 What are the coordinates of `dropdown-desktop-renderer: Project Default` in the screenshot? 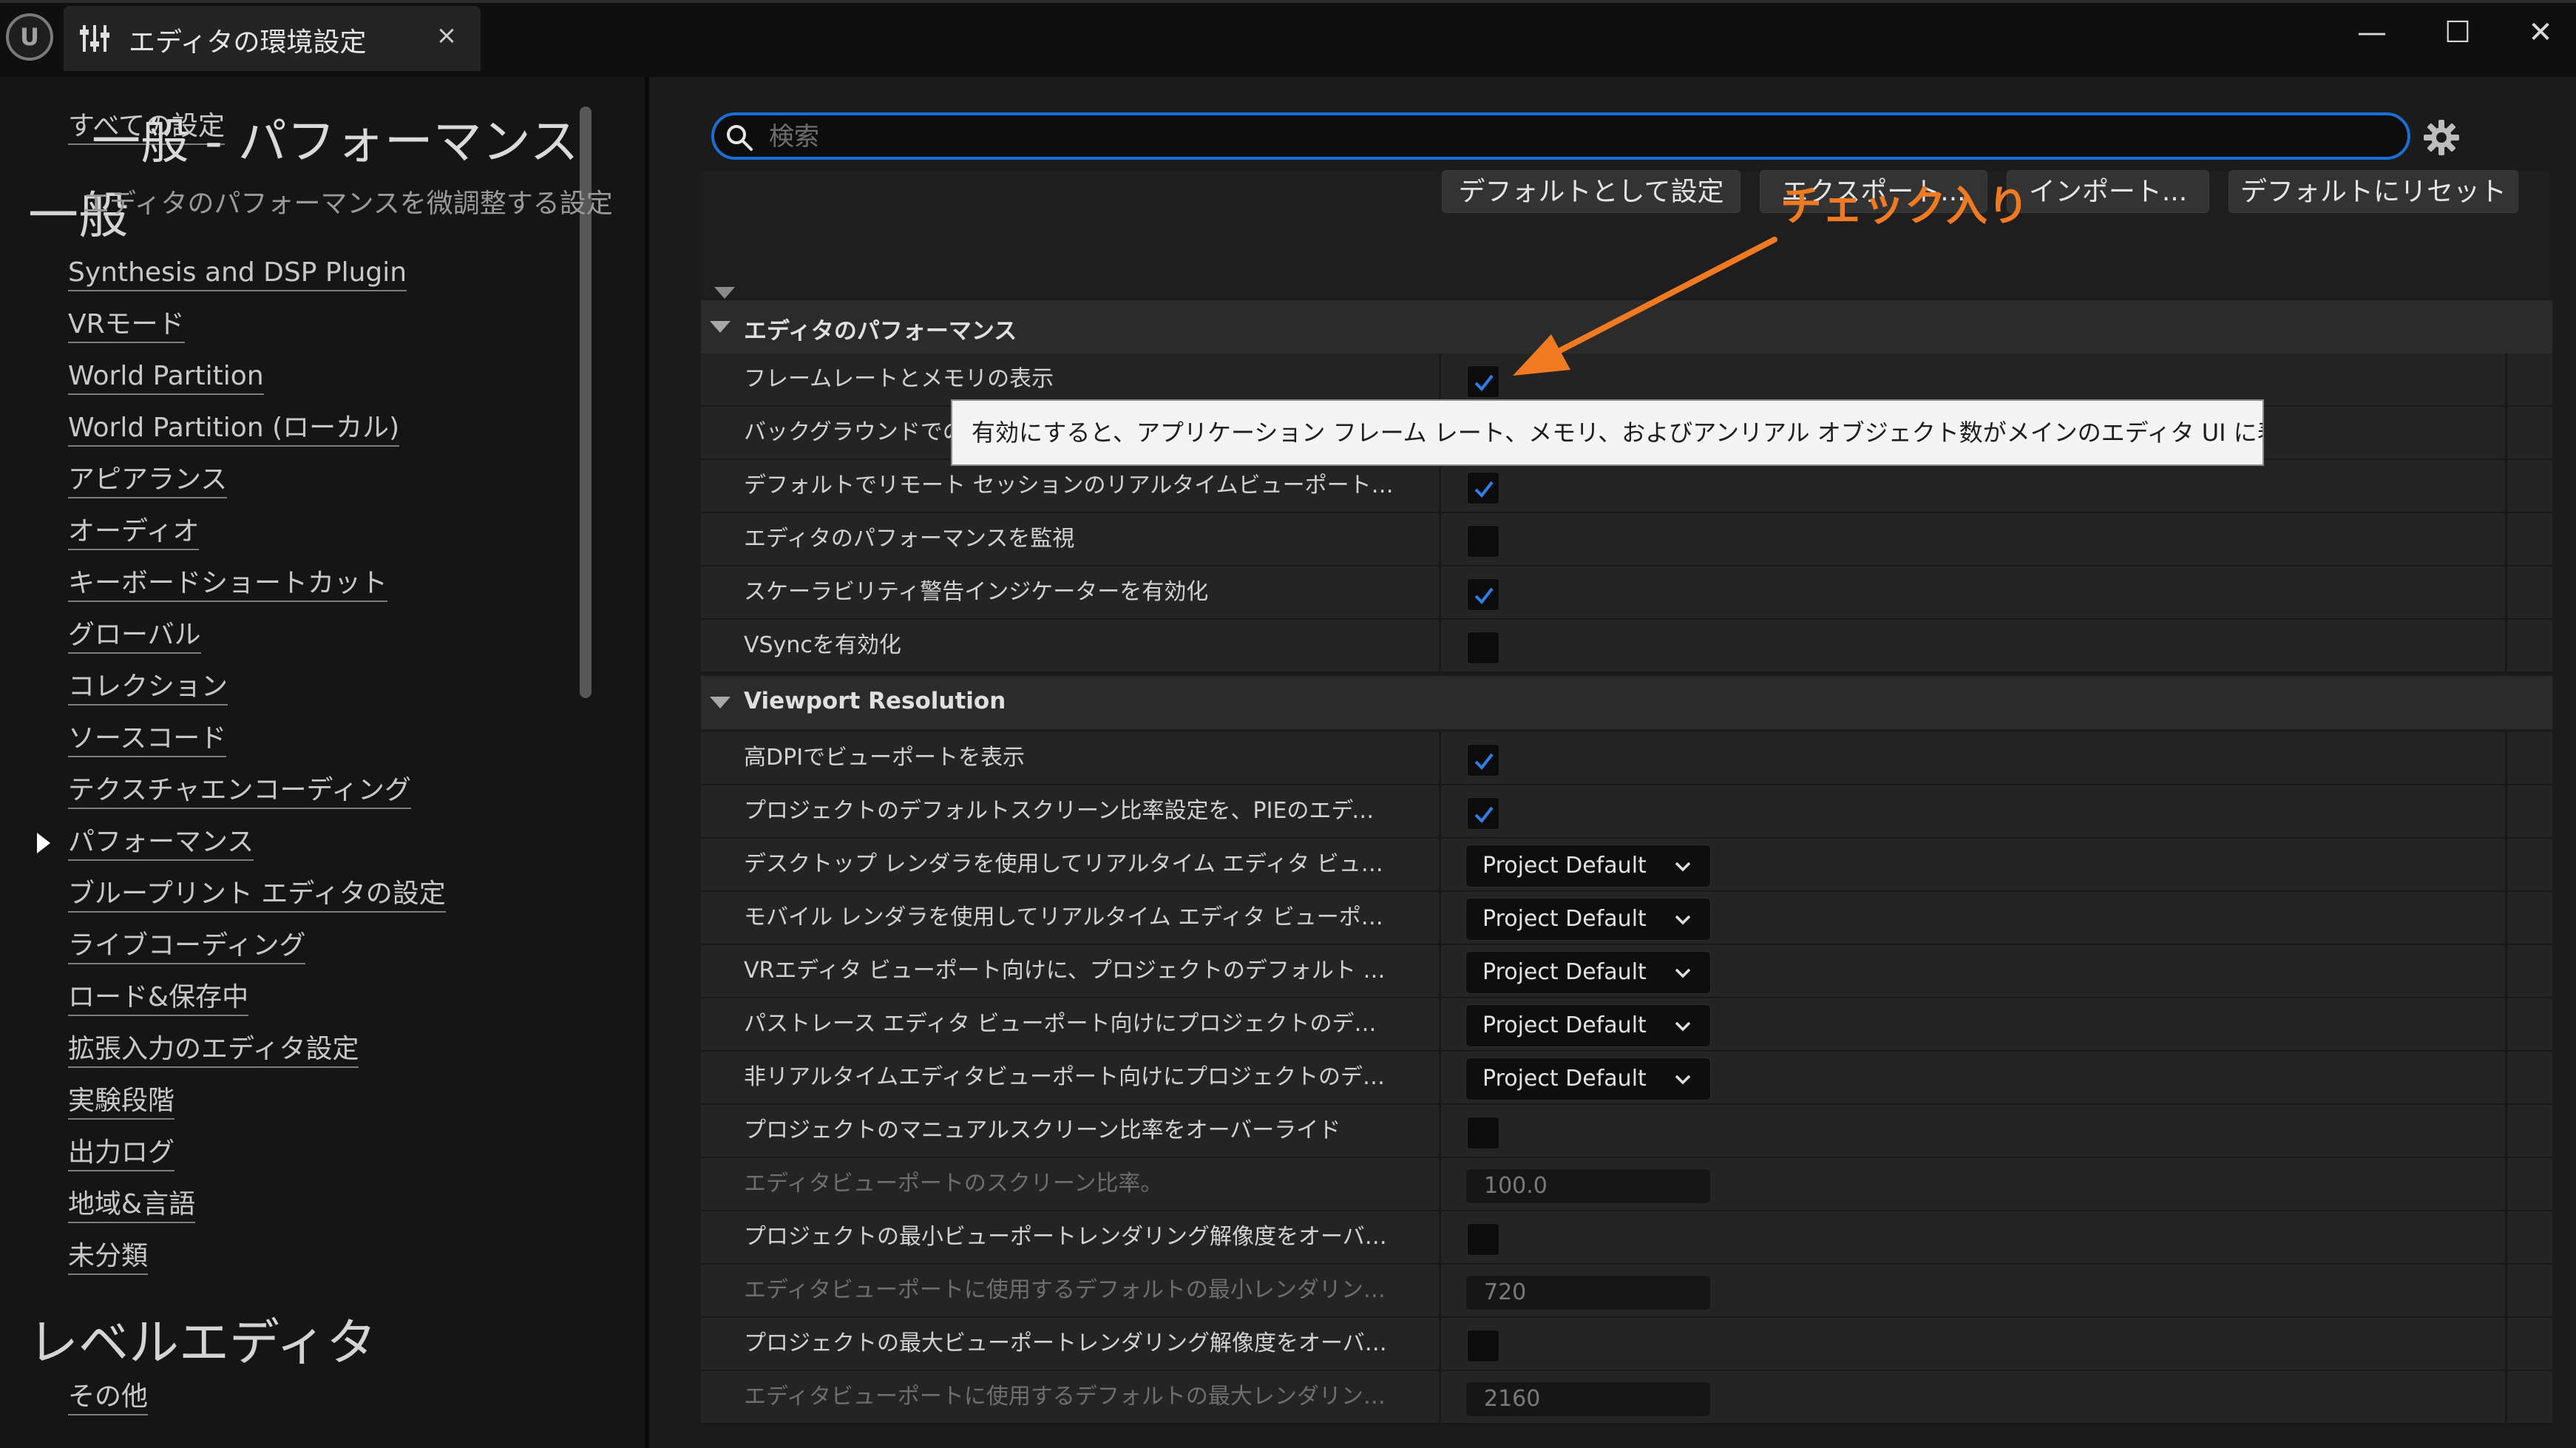 It's located at (1588, 866).